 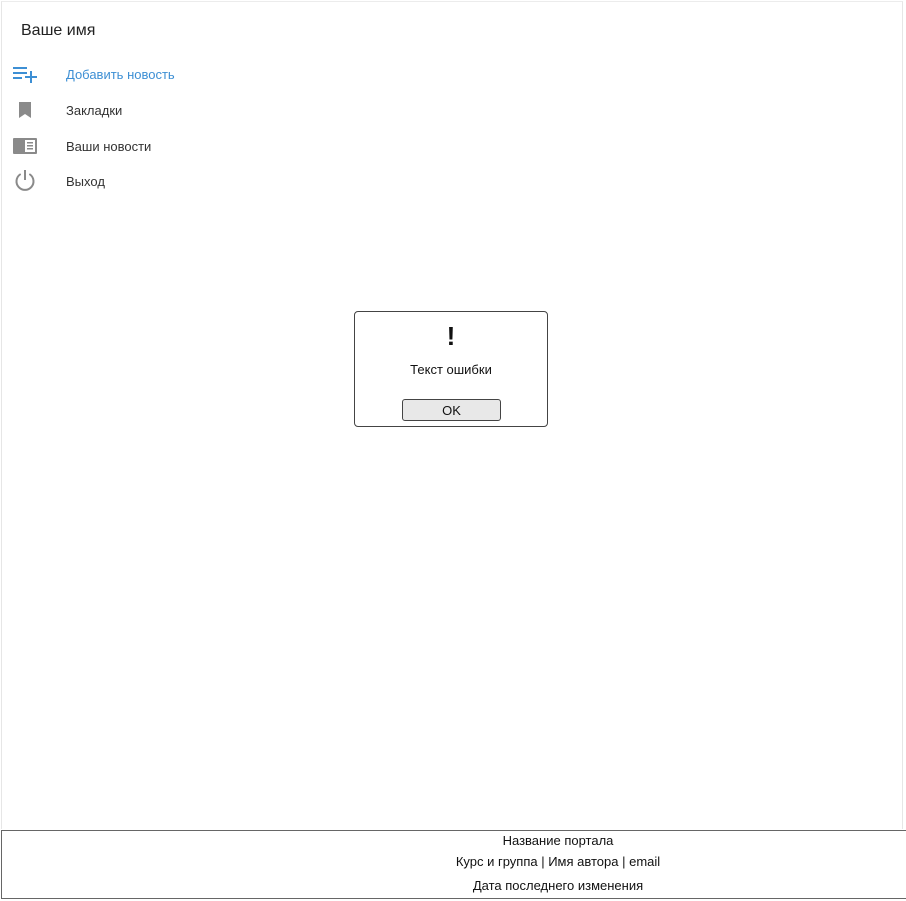 I want to click on menu-item-add-news: Добавить новость, so click(x=132, y=74).